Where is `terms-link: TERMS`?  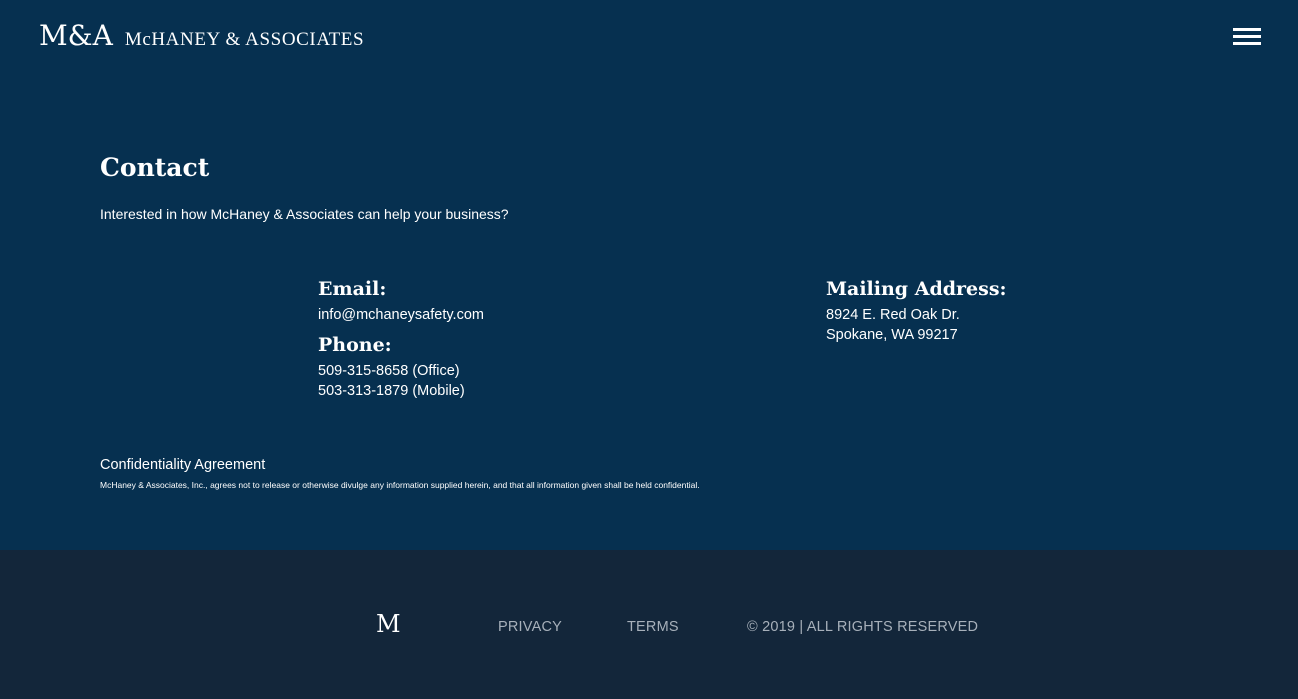
terms-link: TERMS is located at coordinates (653, 627).